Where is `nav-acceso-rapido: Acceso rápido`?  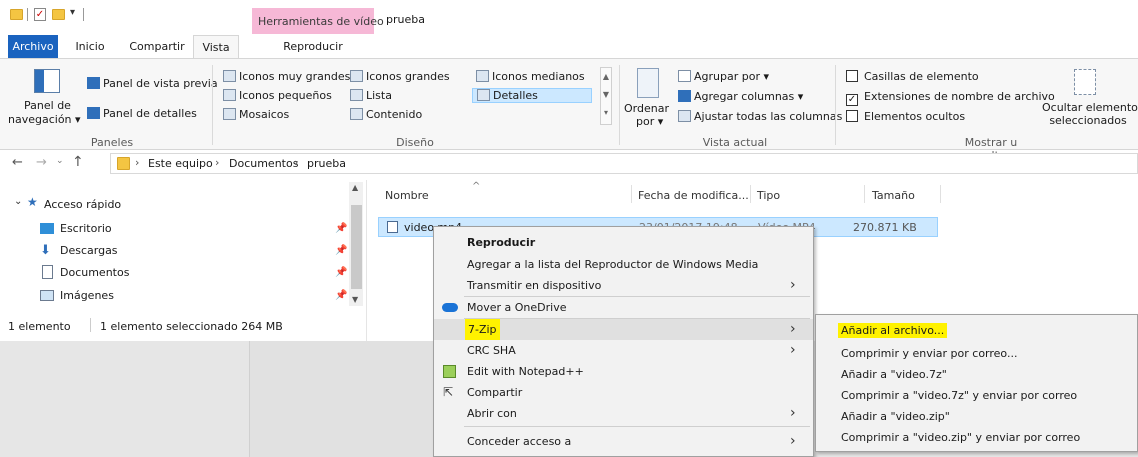
nav-acceso-rapido: Acceso rápido is located at coordinates (82, 204).